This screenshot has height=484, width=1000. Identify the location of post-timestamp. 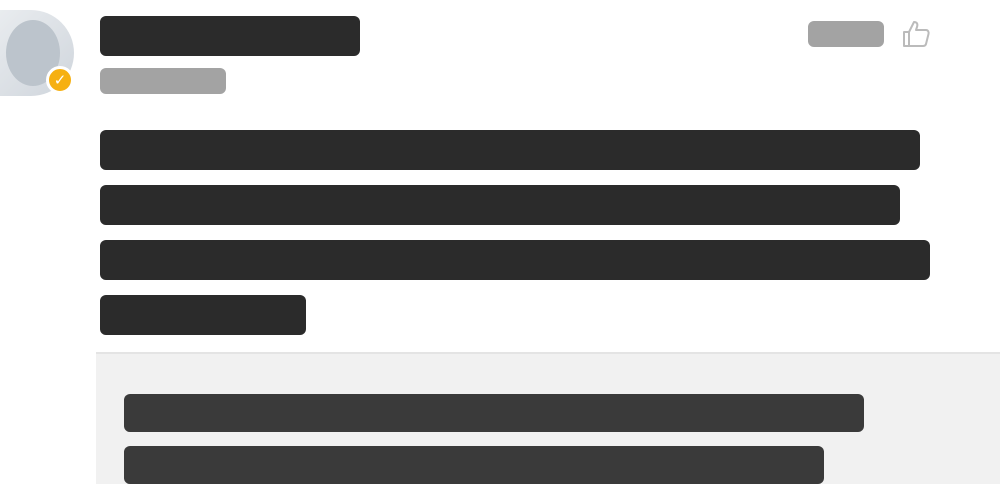
(163, 81).